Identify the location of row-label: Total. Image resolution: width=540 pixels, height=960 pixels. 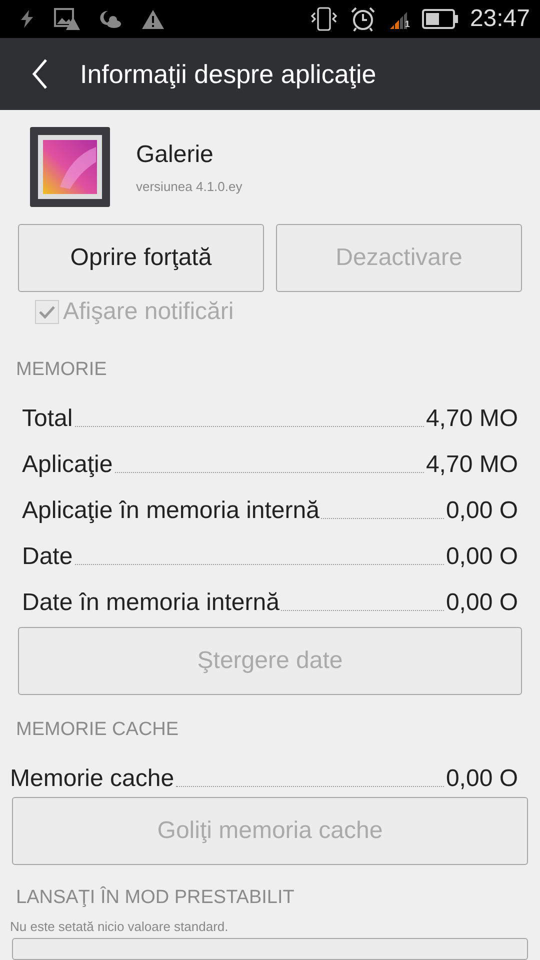
(47, 419).